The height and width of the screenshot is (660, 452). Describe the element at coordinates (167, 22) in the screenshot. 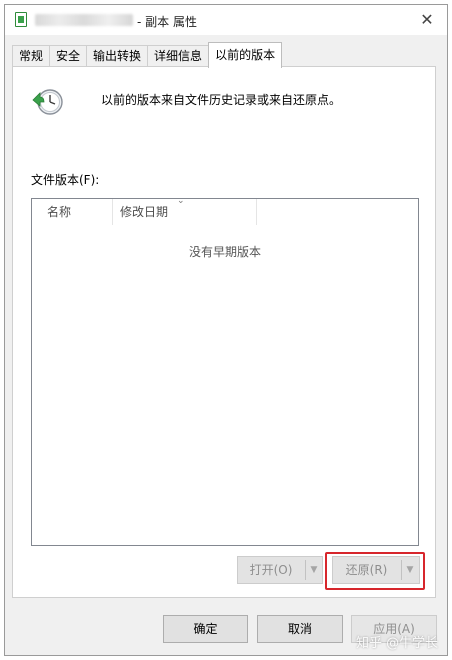

I see `window-title: - 副本 属性` at that location.